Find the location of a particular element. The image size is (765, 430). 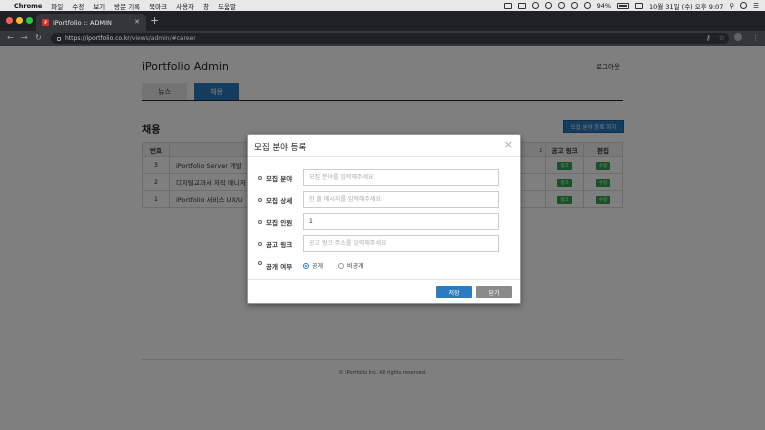

modal-header: 모집 분야 등록 × is located at coordinates (384, 146).